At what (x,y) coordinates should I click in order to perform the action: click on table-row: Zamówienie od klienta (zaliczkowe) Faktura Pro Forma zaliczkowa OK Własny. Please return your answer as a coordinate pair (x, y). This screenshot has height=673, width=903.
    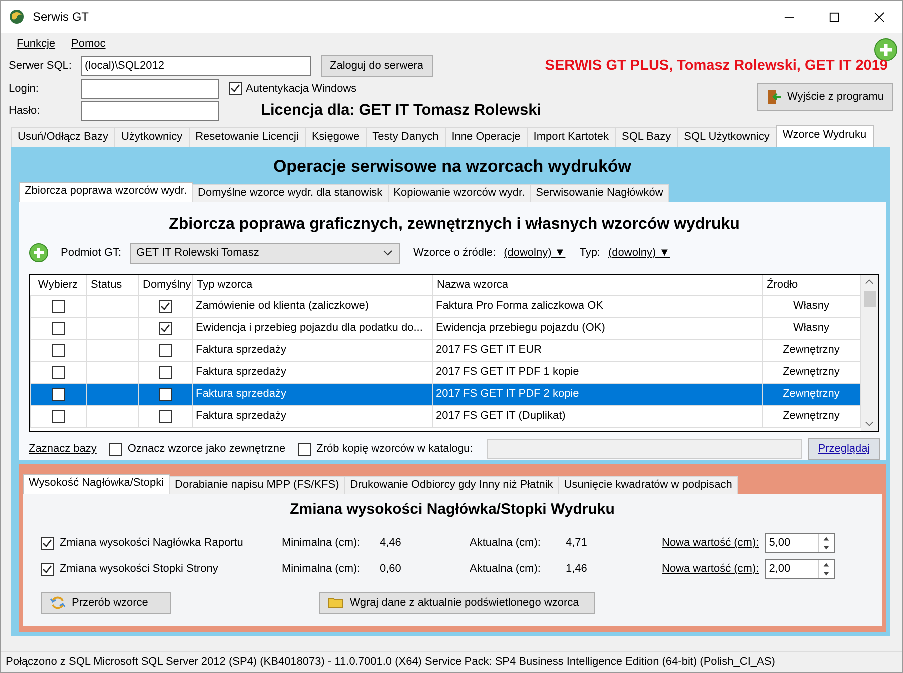
    Looking at the image, I should click on (445, 306).